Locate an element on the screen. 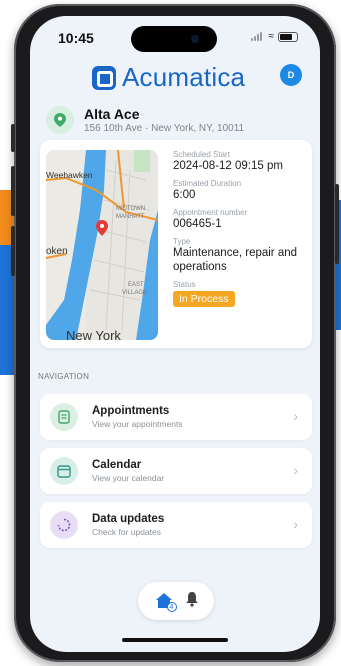 The width and height of the screenshot is (341, 666). bell-icon is located at coordinates (191, 599).